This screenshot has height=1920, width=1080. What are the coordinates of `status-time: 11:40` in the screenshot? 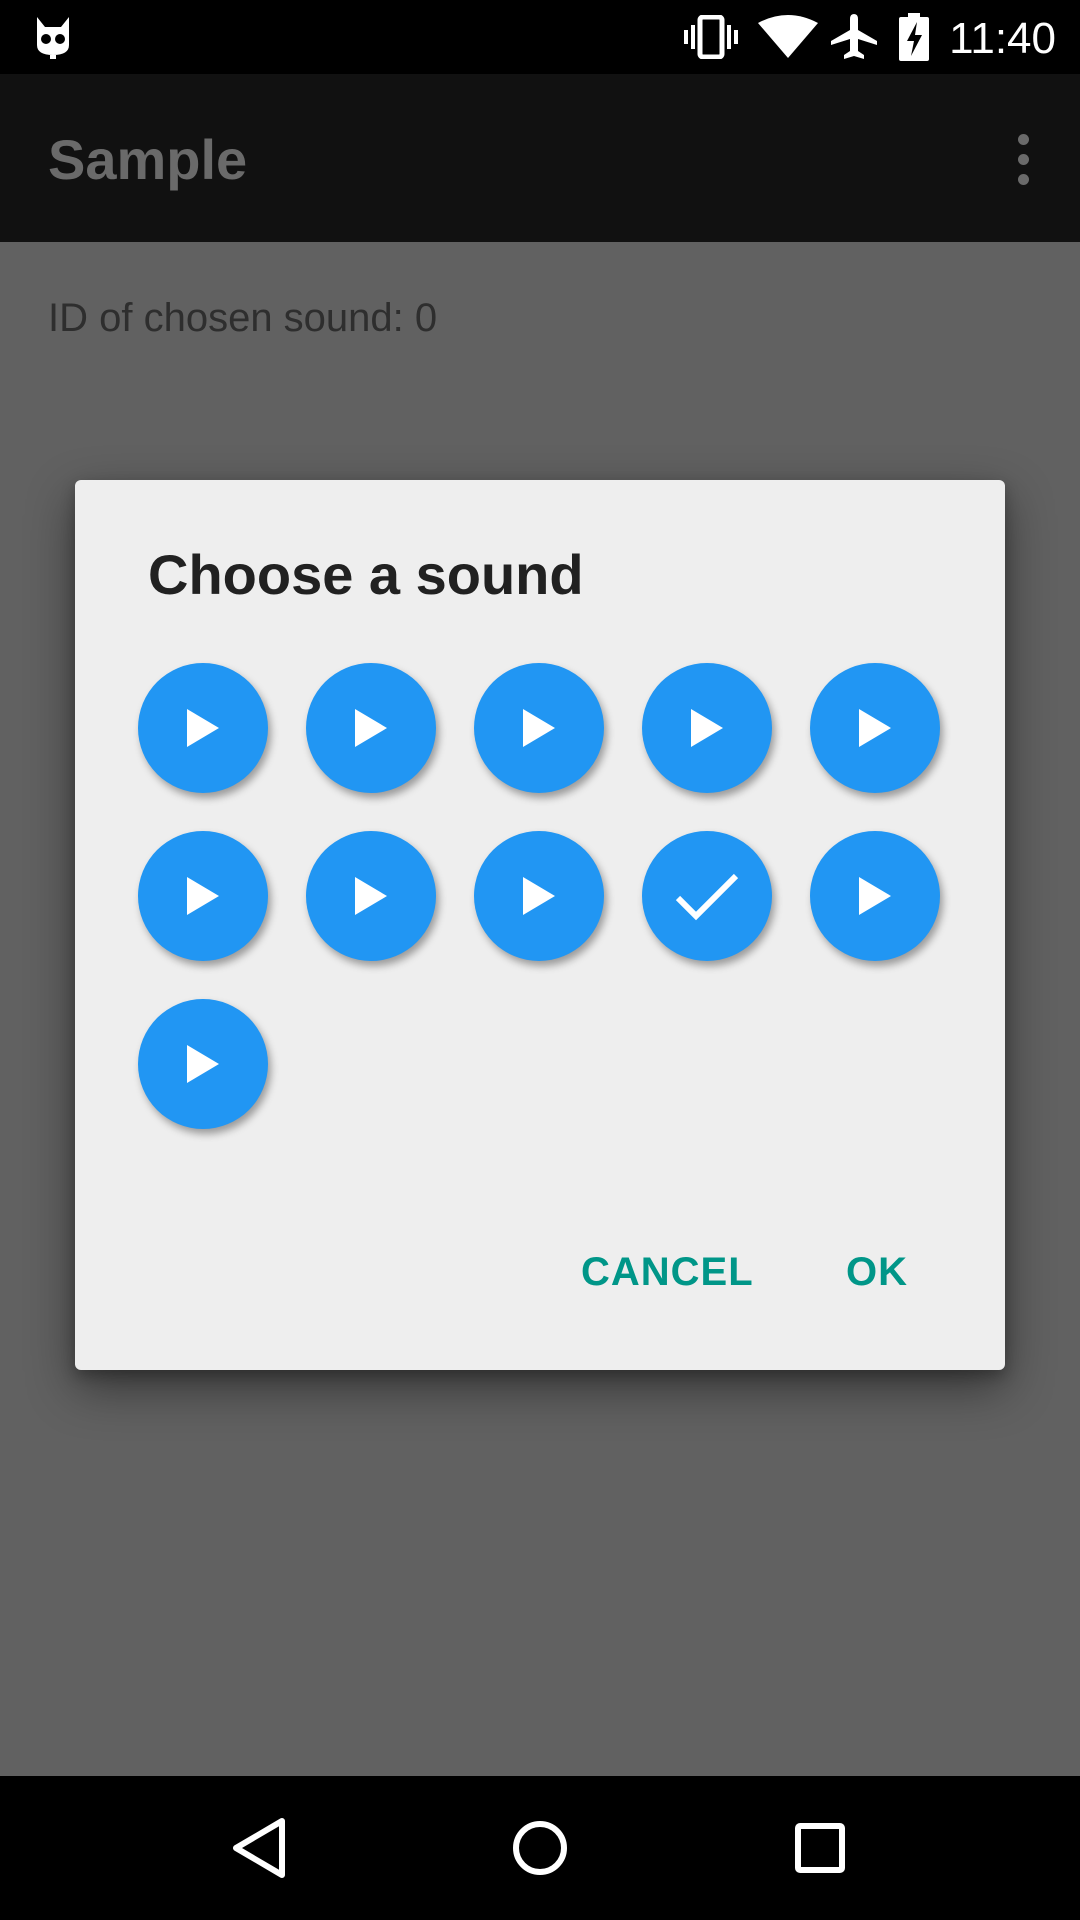 It's located at (1002, 38).